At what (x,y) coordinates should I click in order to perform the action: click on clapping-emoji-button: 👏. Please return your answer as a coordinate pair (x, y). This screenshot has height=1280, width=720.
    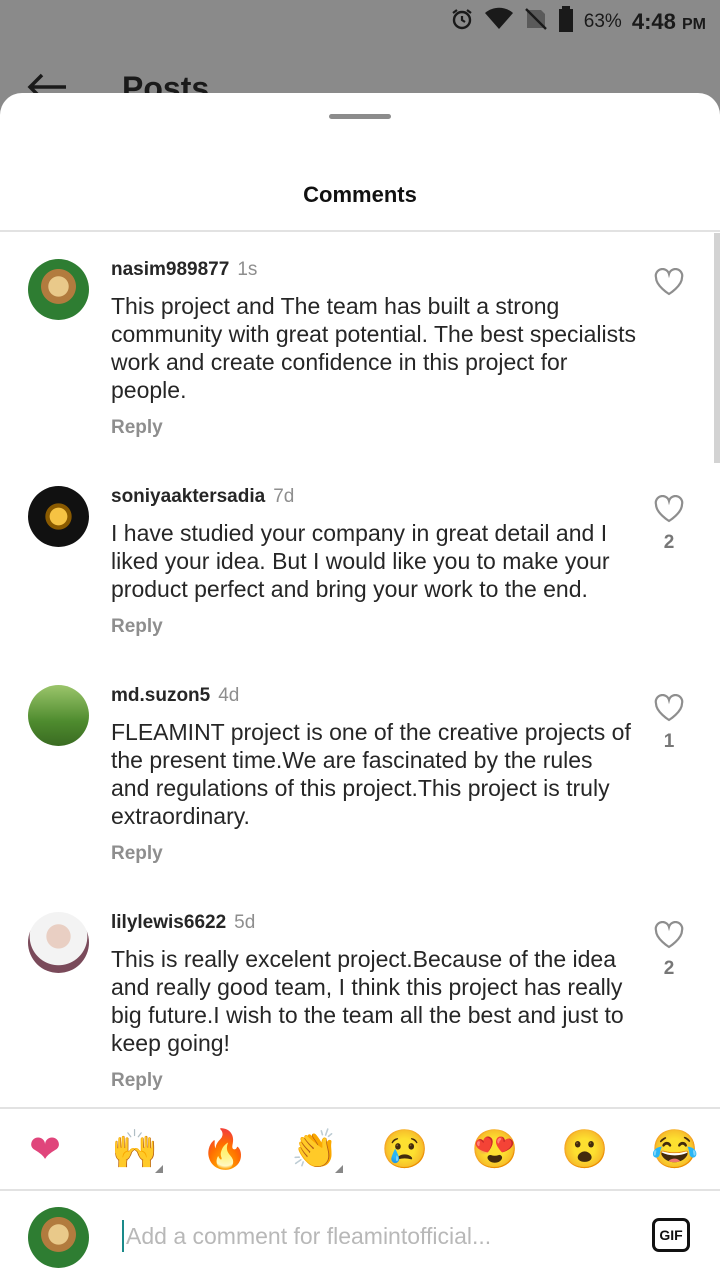
    Looking at the image, I should click on (317, 1150).